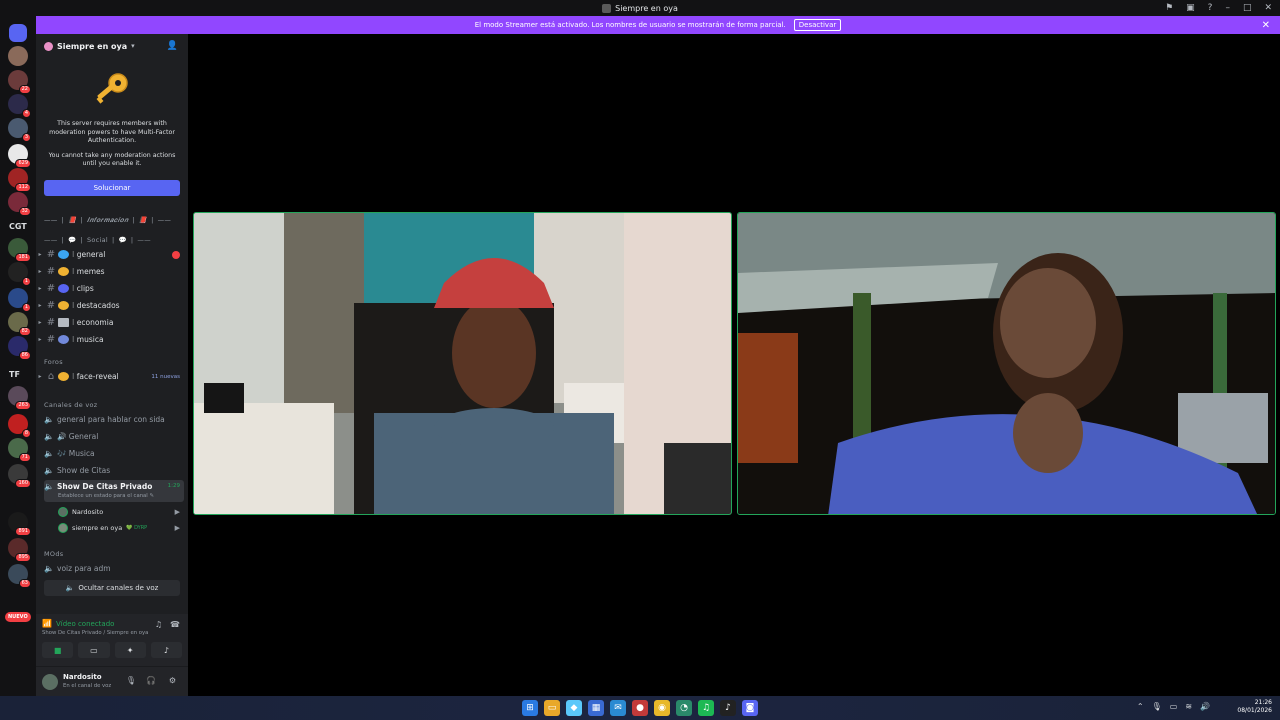 Image resolution: width=1280 pixels, height=720 pixels. Describe the element at coordinates (53, 362) in the screenshot. I see `category-foros: Foros` at that location.